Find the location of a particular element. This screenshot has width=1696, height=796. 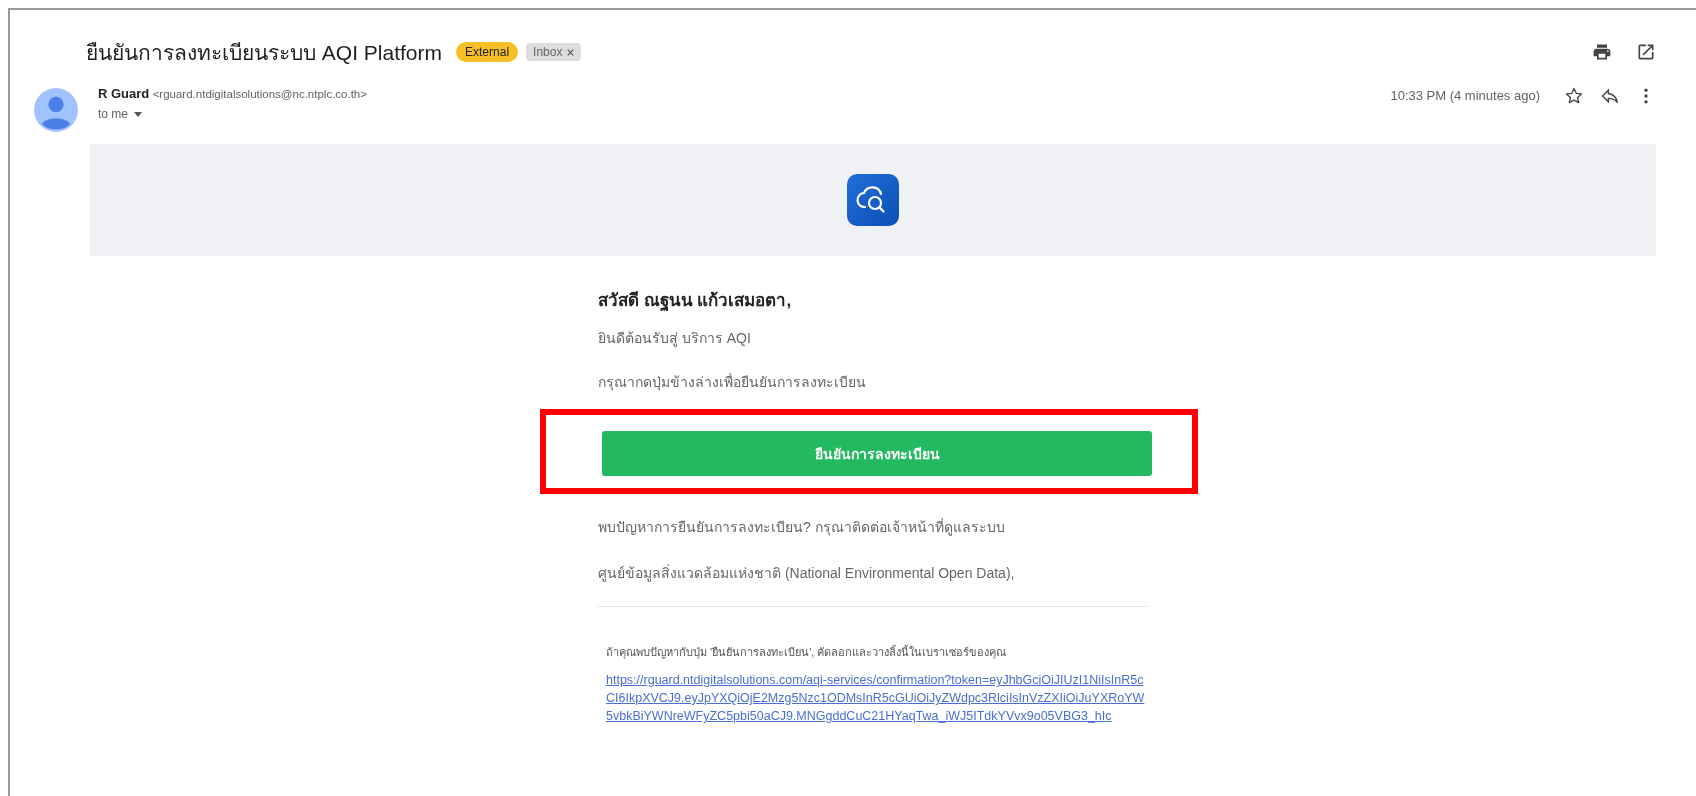

recipient-dropdown: to me is located at coordinates (120, 114).